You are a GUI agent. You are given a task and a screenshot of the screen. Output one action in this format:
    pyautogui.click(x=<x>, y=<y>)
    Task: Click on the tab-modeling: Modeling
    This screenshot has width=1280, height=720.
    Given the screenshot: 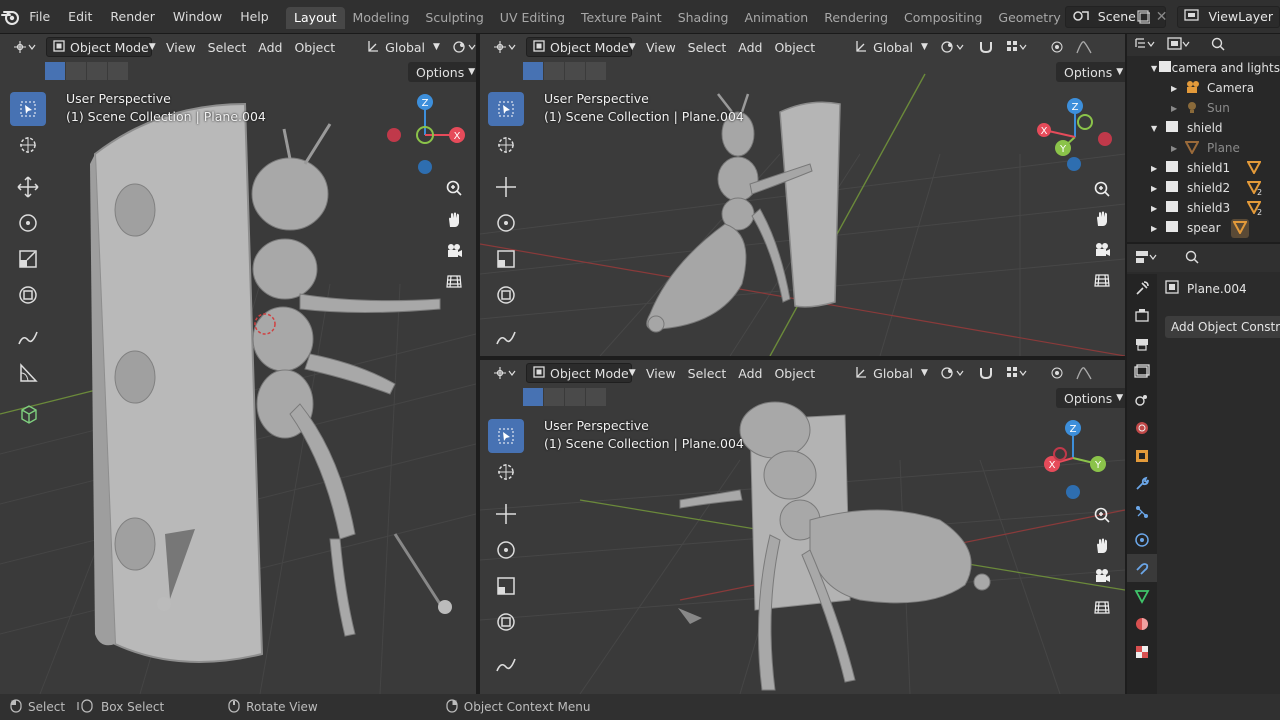 What is the action you would take?
    pyautogui.click(x=381, y=18)
    